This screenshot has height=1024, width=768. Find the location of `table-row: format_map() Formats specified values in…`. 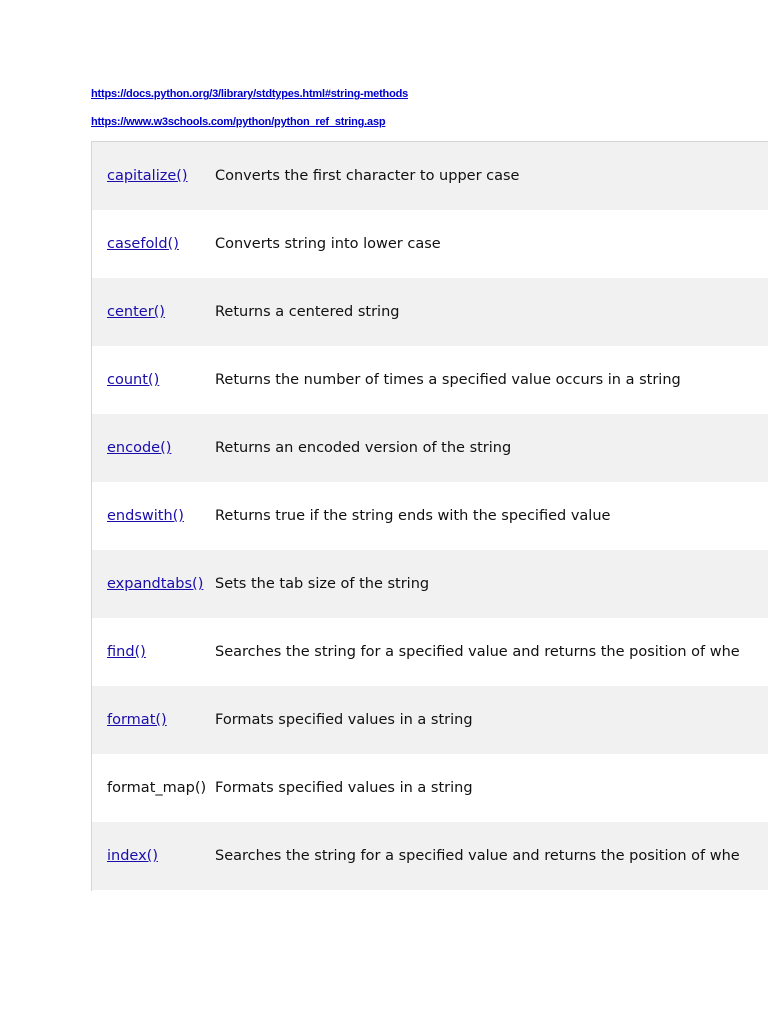

table-row: format_map() Formats specified values in… is located at coordinates (430, 788).